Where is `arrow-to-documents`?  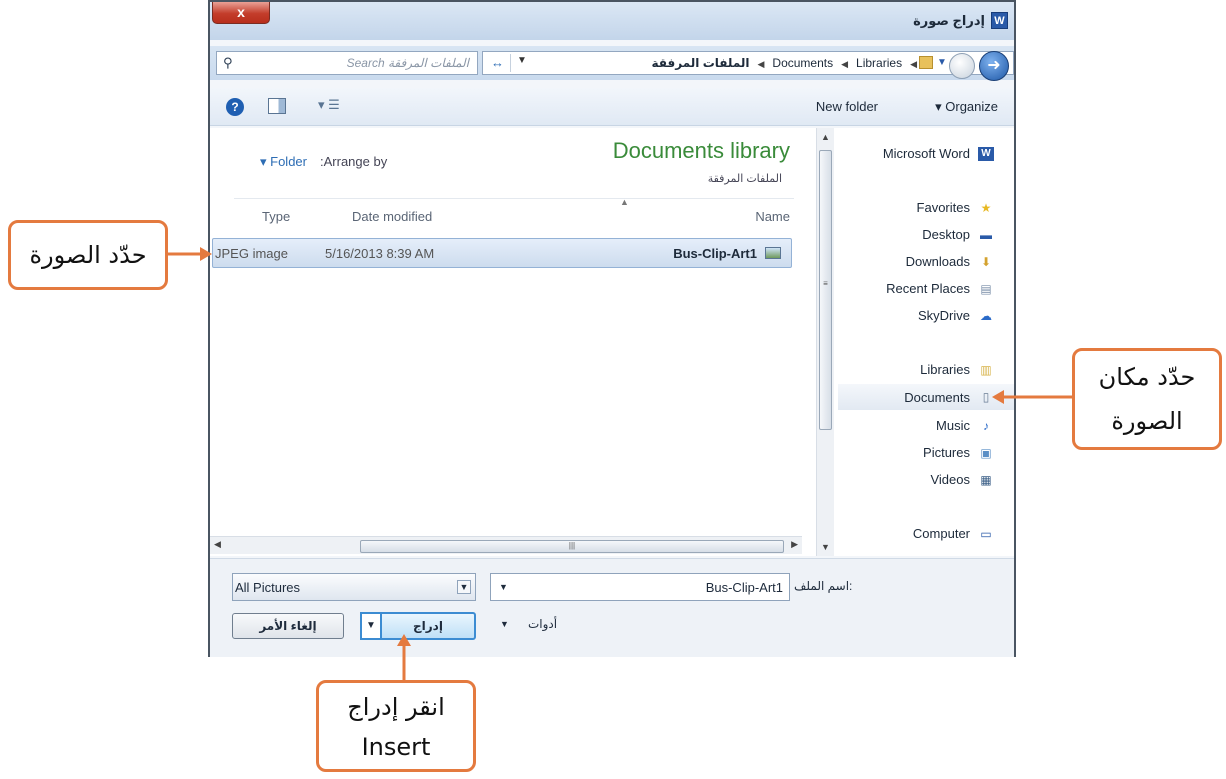
arrow-to-documents is located at coordinates (1032, 397).